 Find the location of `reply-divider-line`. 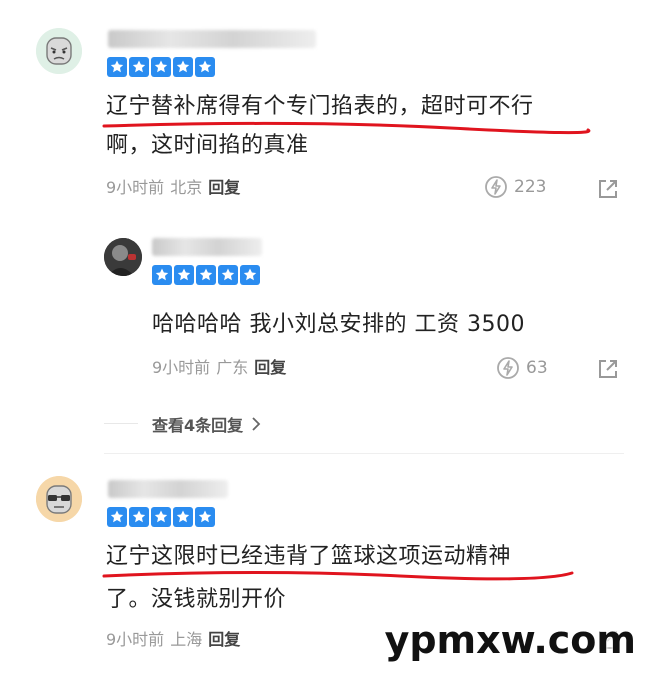

reply-divider-line is located at coordinates (121, 423).